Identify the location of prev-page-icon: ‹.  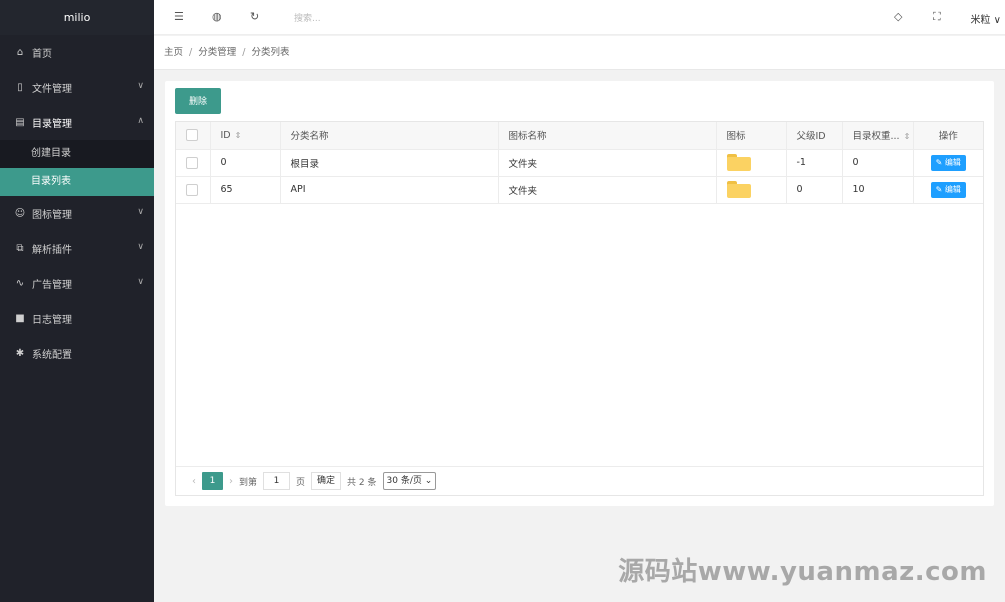
(194, 481).